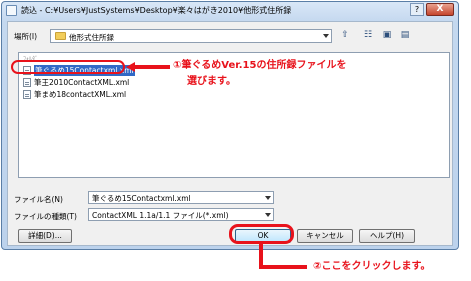  I want to click on app-icon, so click(11, 10).